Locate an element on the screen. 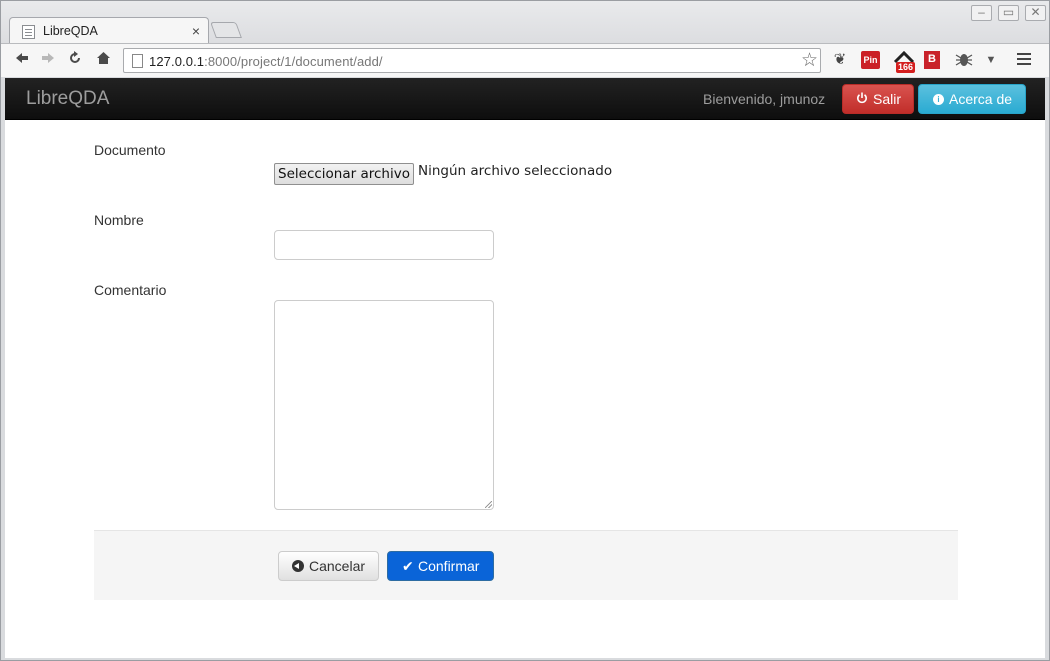  url-text: 127.0.0.1:8000/project/1/document/add/ is located at coordinates (266, 61).